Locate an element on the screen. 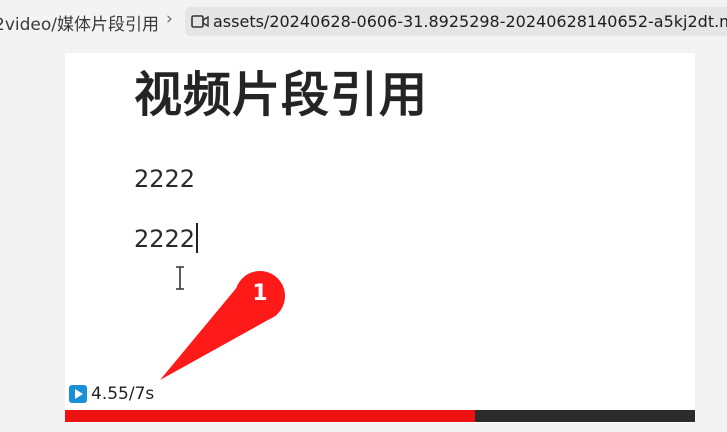  time-label: 4.55/7s is located at coordinates (123, 394).